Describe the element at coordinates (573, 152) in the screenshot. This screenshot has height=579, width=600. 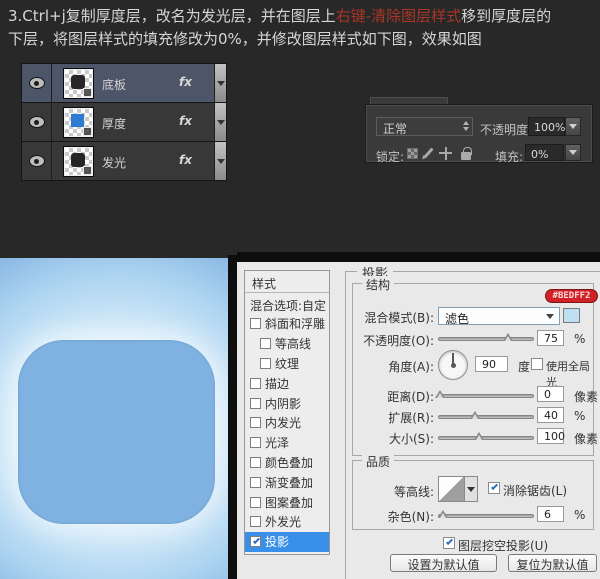
I see `fill-dropdown-button` at that location.